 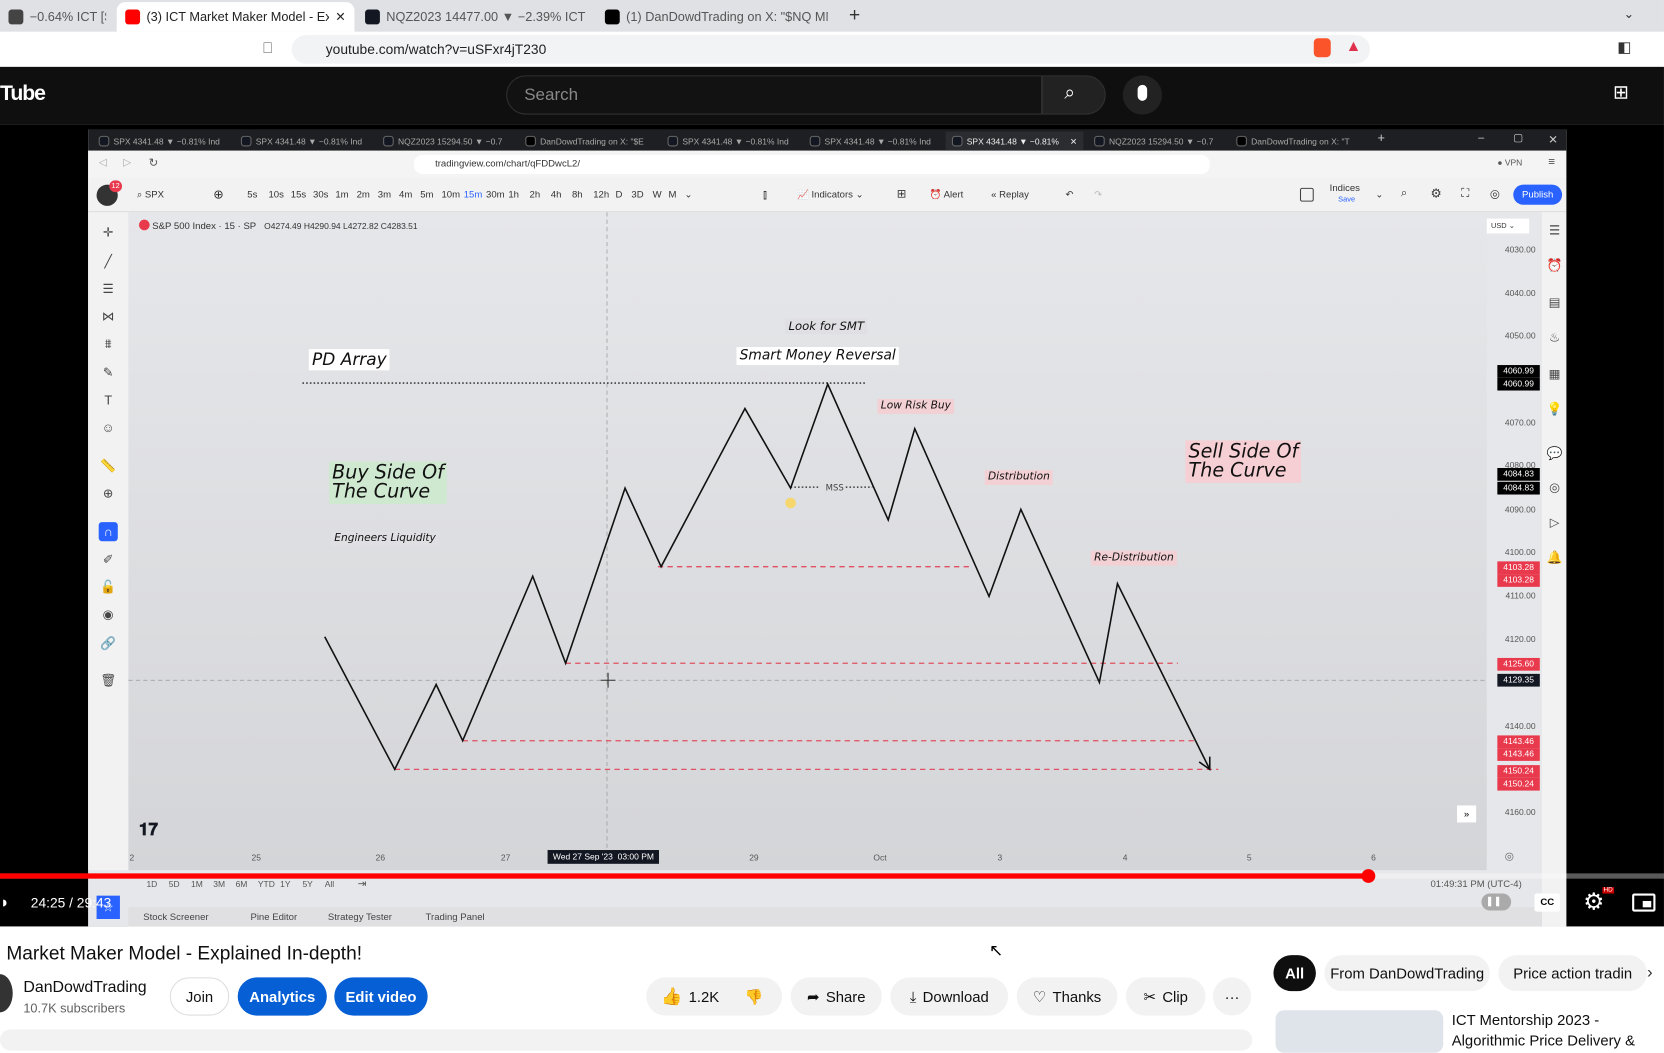 I want to click on miniplayer-icon, so click(x=1644, y=902).